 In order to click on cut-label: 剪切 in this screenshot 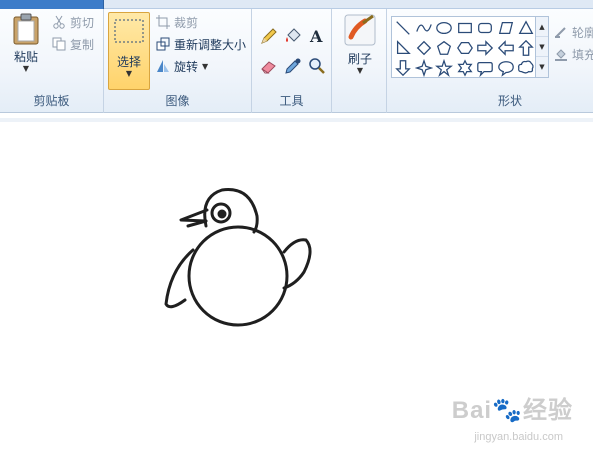, I will do `click(82, 22)`.